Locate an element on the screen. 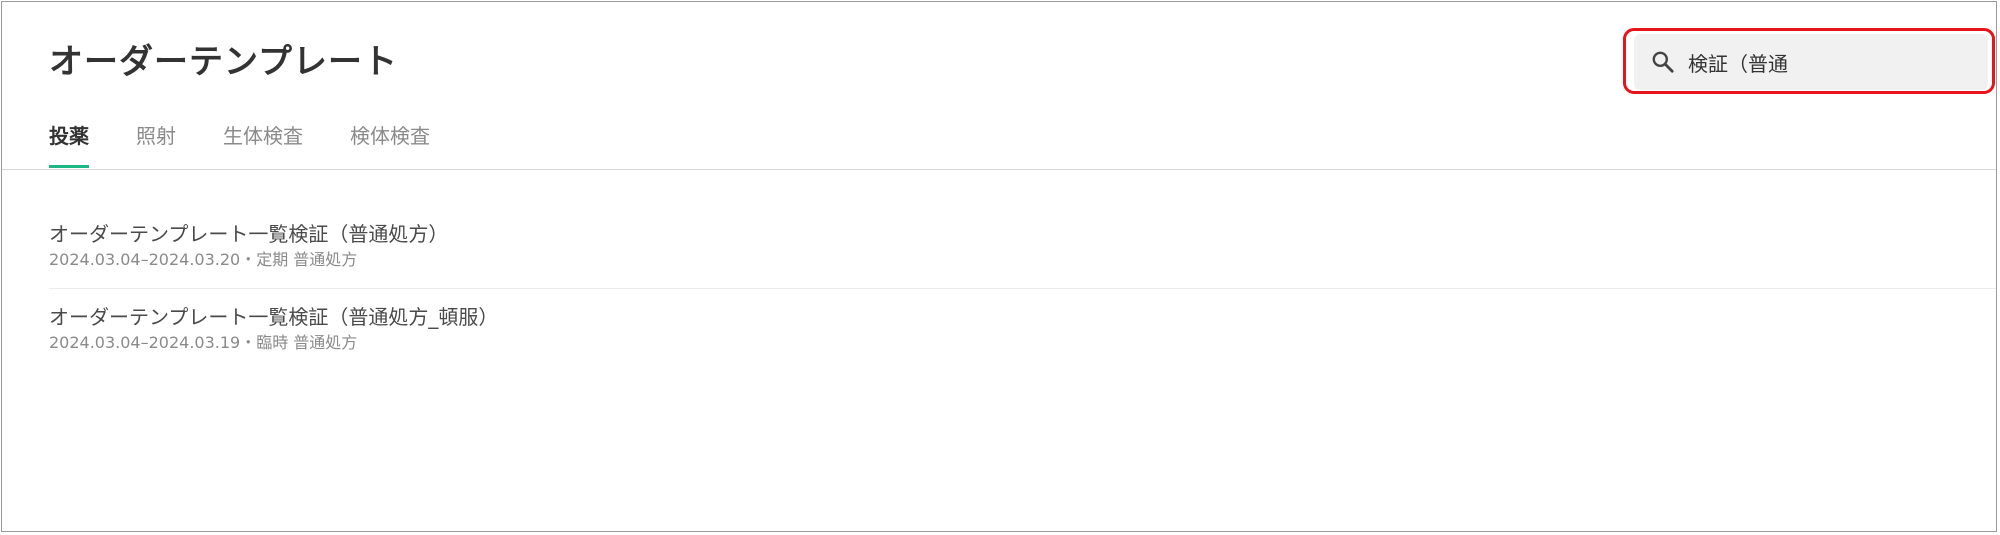 Image resolution: width=2000 pixels, height=535 pixels. list-item-title: オーダーテンプレート一覧検証（普通処方_頓服） is located at coordinates (274, 317).